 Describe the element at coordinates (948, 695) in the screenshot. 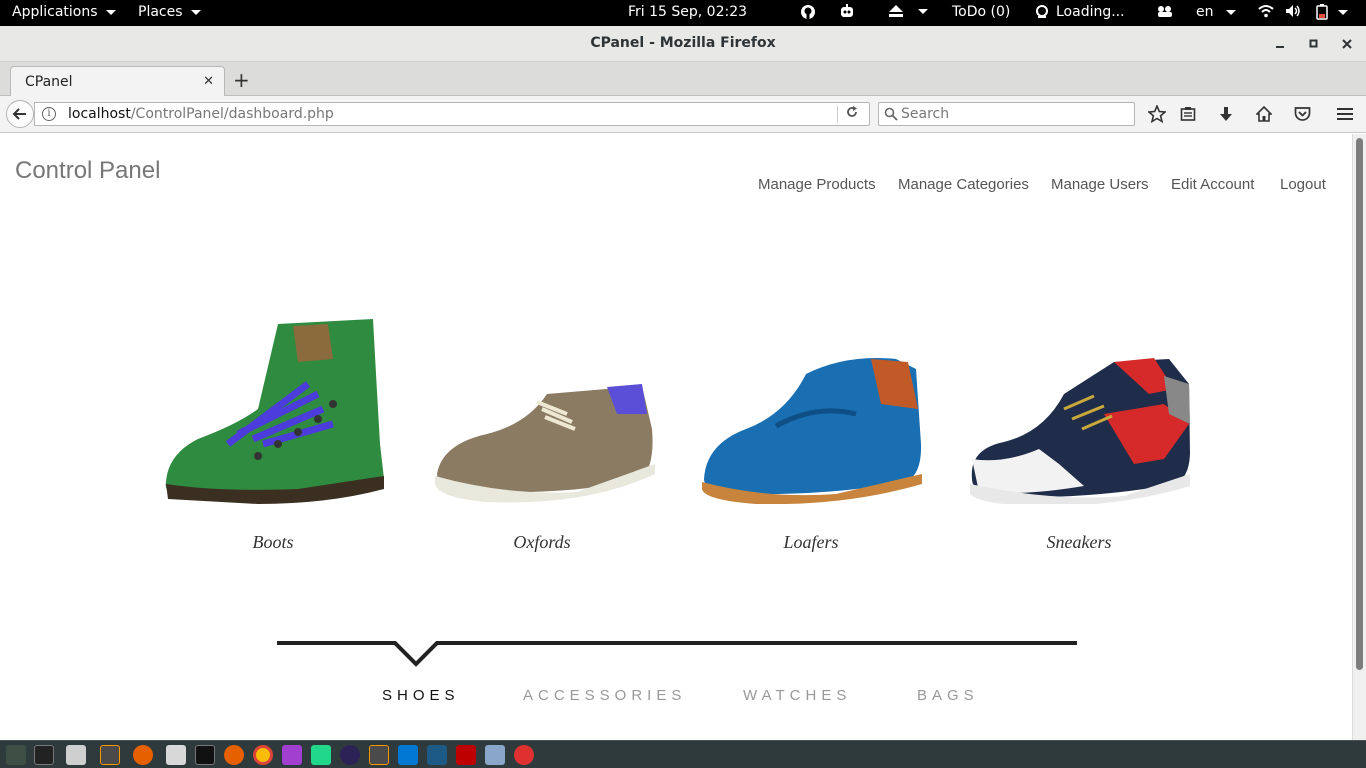

I see `category-bags: BAGS` at that location.